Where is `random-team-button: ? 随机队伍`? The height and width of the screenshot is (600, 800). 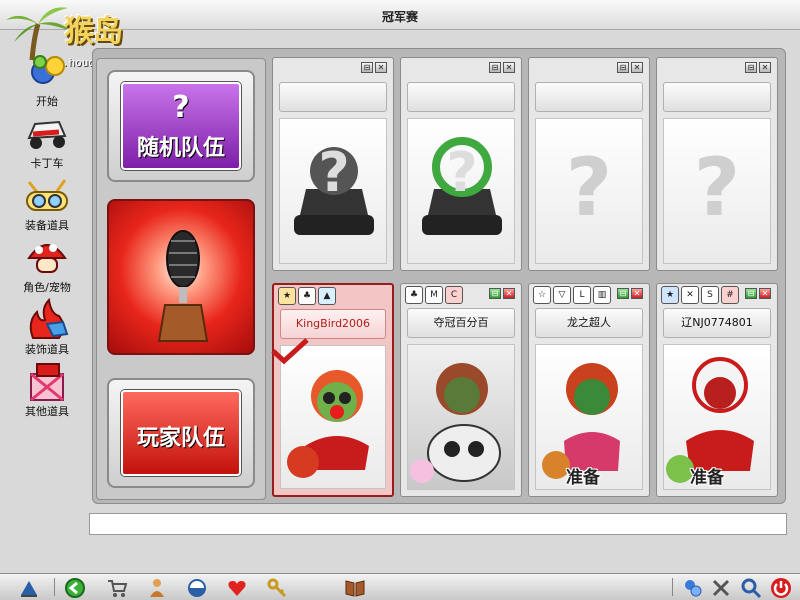
random-team-button: ? 随机队伍 is located at coordinates (181, 126).